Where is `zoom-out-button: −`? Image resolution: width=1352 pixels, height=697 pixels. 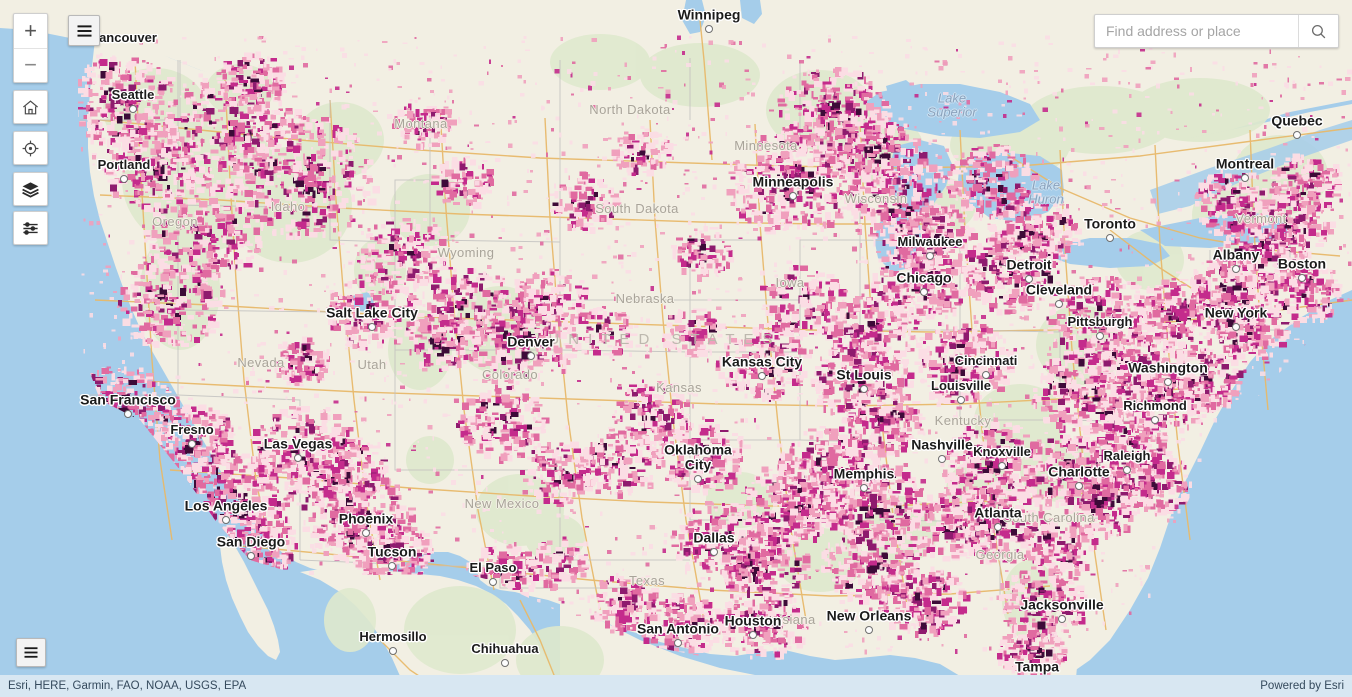
zoom-out-button: − is located at coordinates (30, 66).